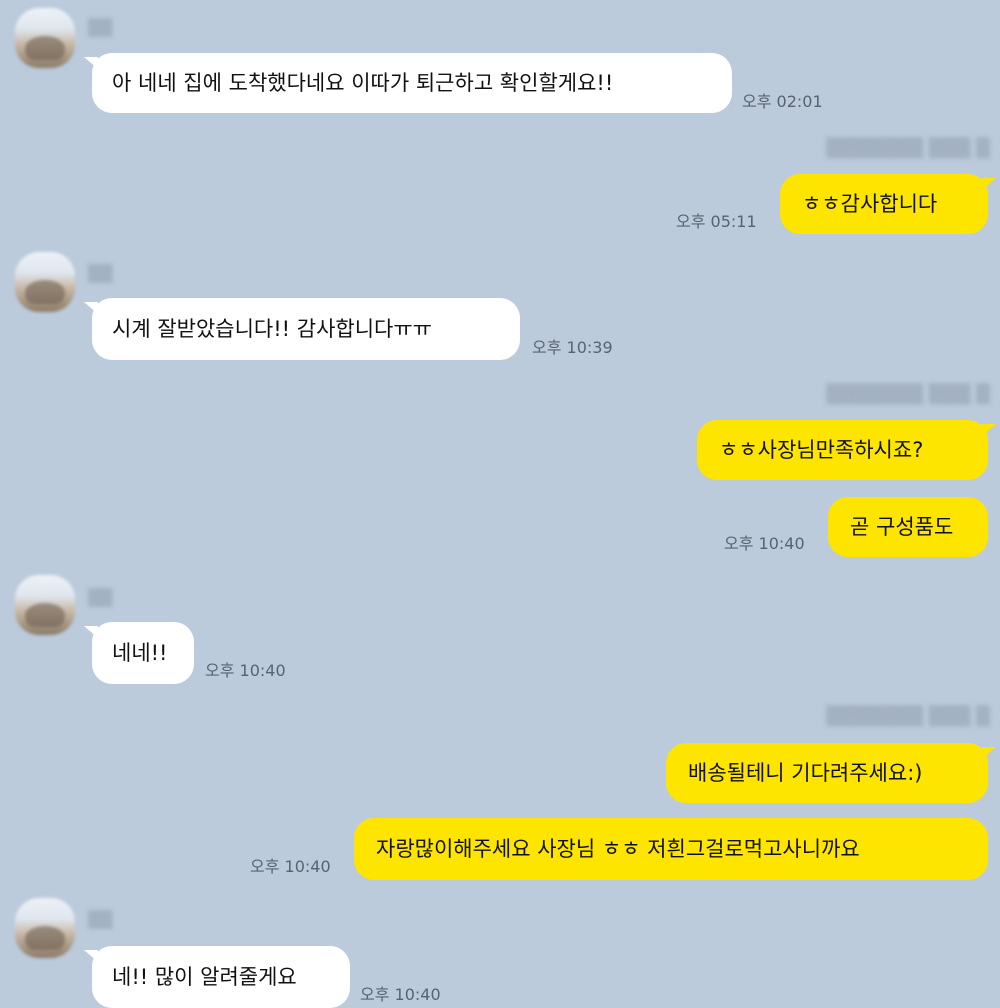  What do you see at coordinates (572, 347) in the screenshot?
I see `message-timestamp: 오후 10:39` at bounding box center [572, 347].